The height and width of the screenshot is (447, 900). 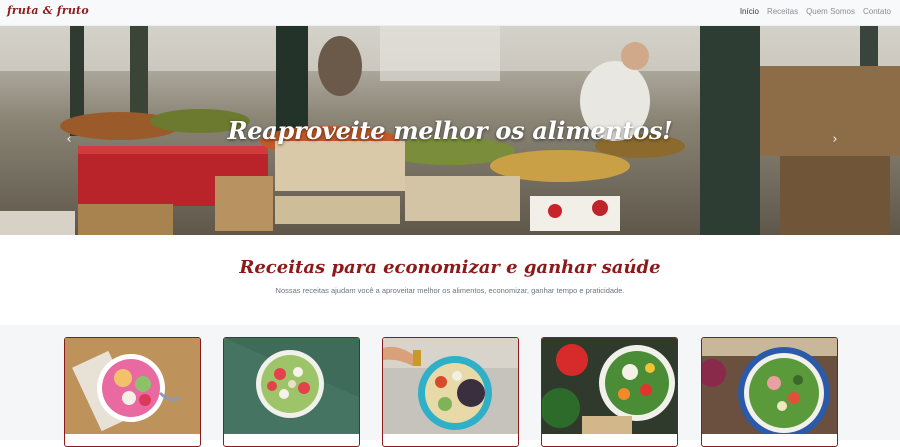 What do you see at coordinates (48, 10) in the screenshot?
I see `brand-logo: fruta & fruto` at bounding box center [48, 10].